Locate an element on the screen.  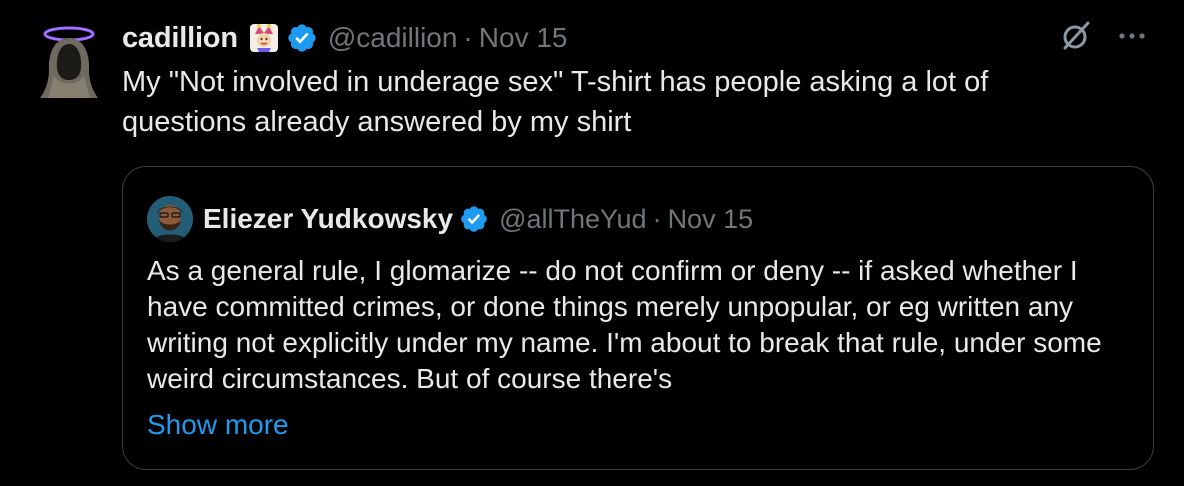
quoted-avatar is located at coordinates (170, 219).